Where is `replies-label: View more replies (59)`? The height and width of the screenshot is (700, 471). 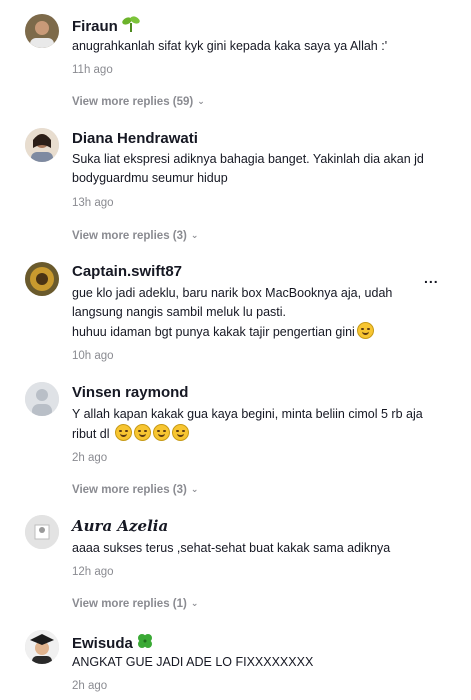
replies-label: View more replies (59) is located at coordinates (133, 102).